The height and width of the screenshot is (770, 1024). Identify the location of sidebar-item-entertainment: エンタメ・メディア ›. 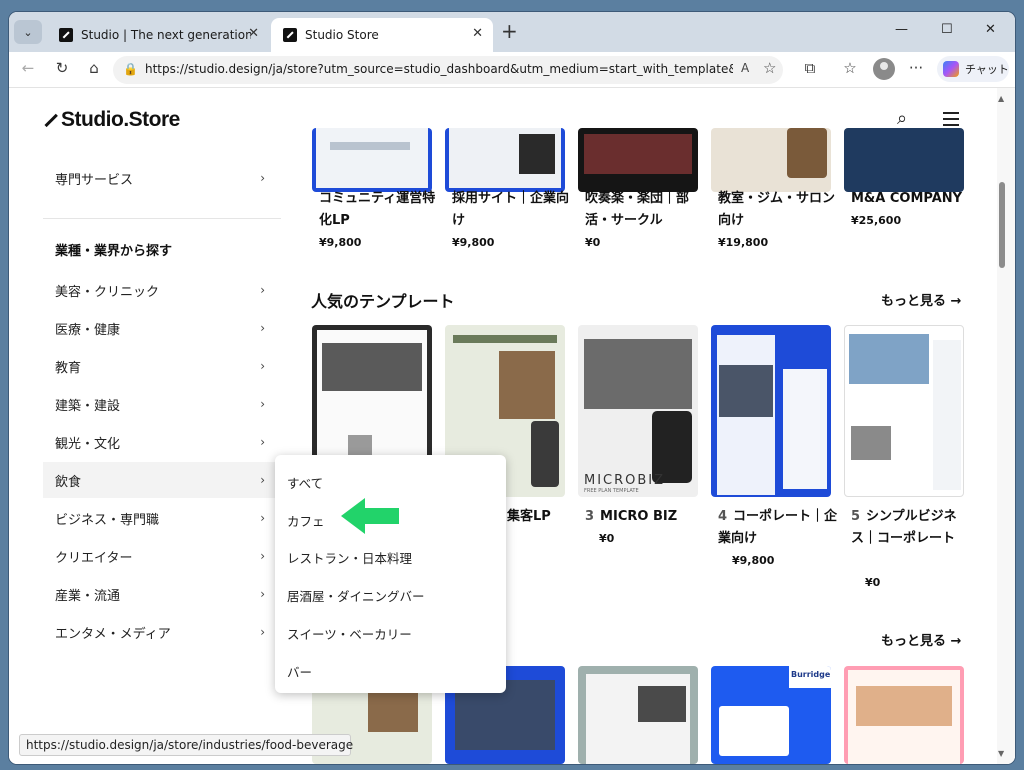
(162, 632).